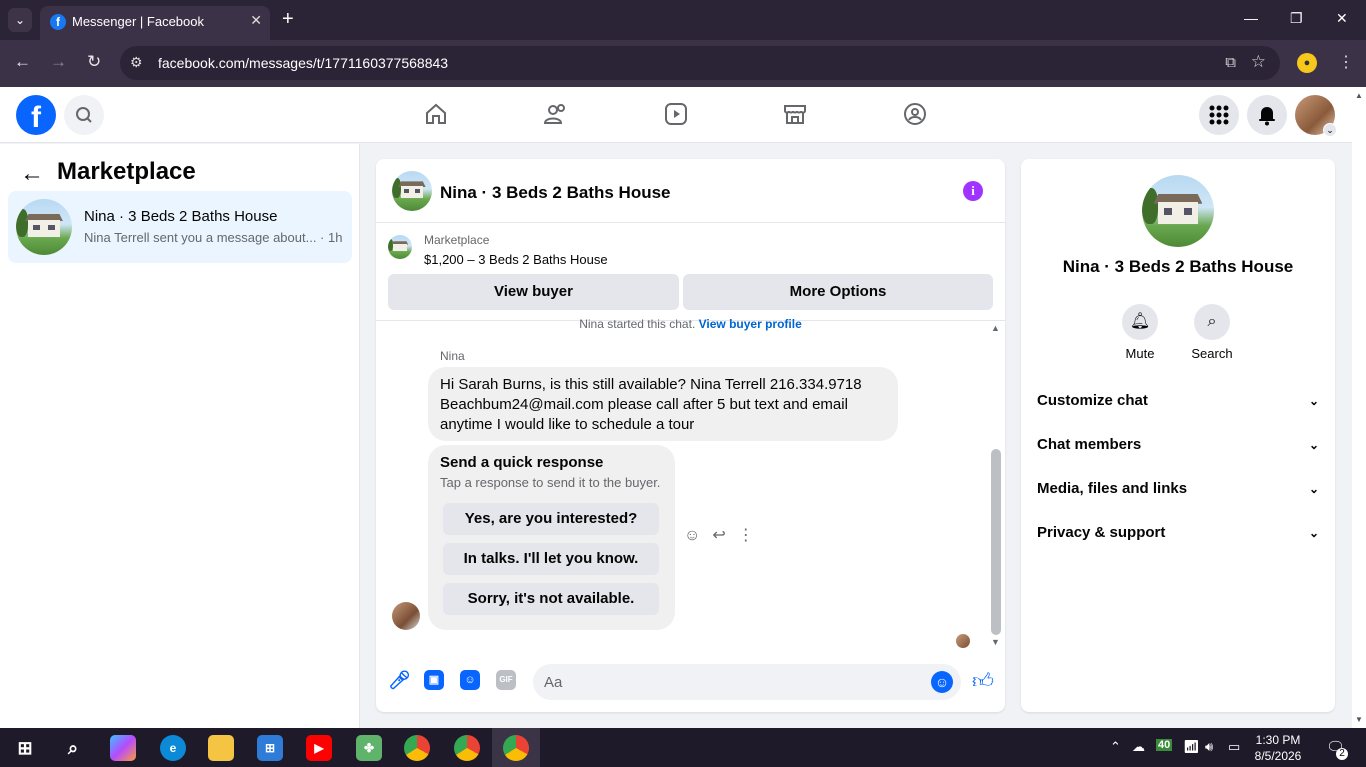 The height and width of the screenshot is (767, 1366). What do you see at coordinates (44, 227) in the screenshot?
I see `listing-thumbnail` at bounding box center [44, 227].